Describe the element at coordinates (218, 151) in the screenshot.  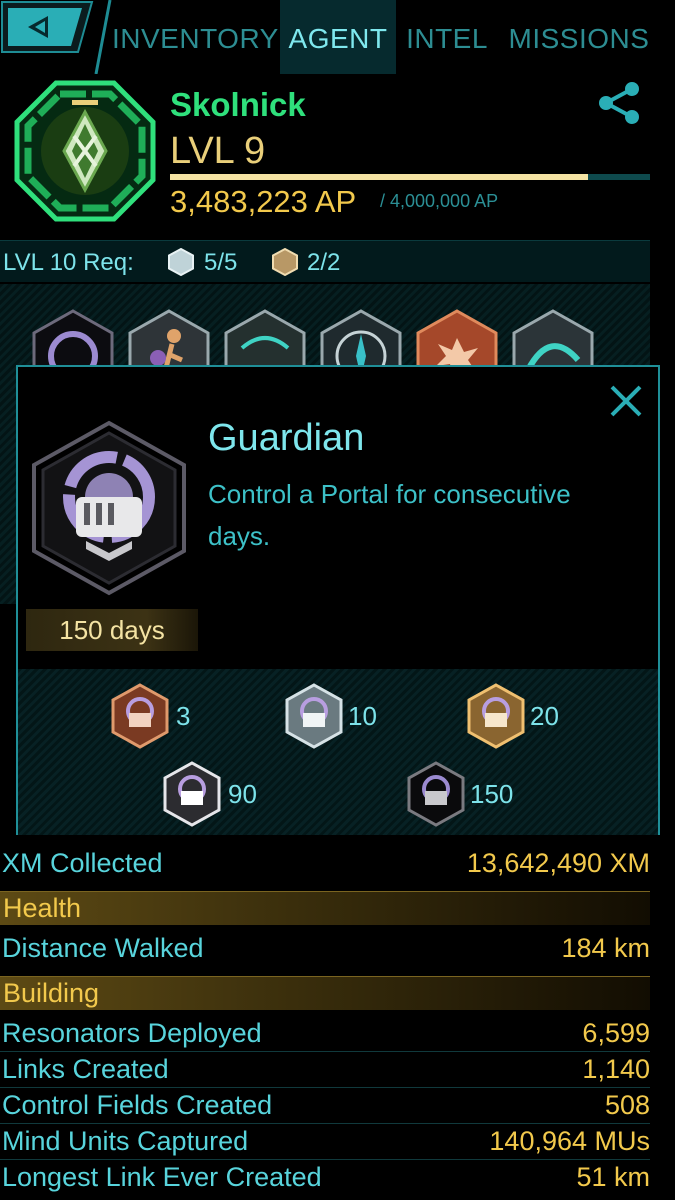
I see `agent-level: LVL 9` at that location.